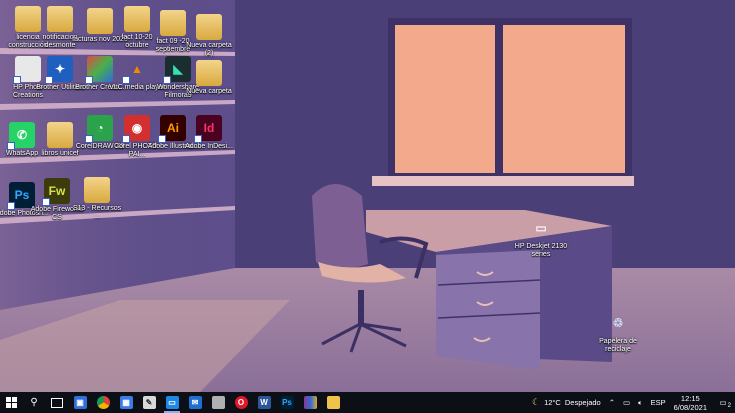  Describe the element at coordinates (136, 70) in the screenshot. I see `app-icon: ▲` at that location.